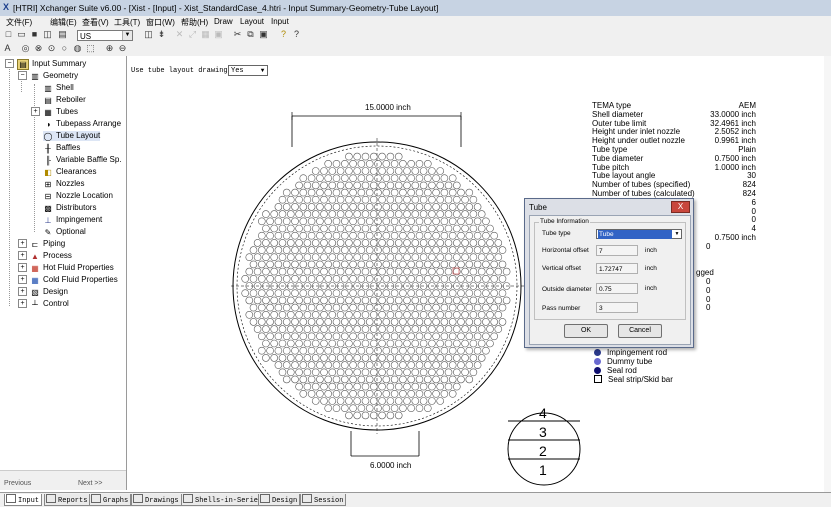  What do you see at coordinates (296, 34) in the screenshot?
I see `context-help-icon: ?` at bounding box center [296, 34].